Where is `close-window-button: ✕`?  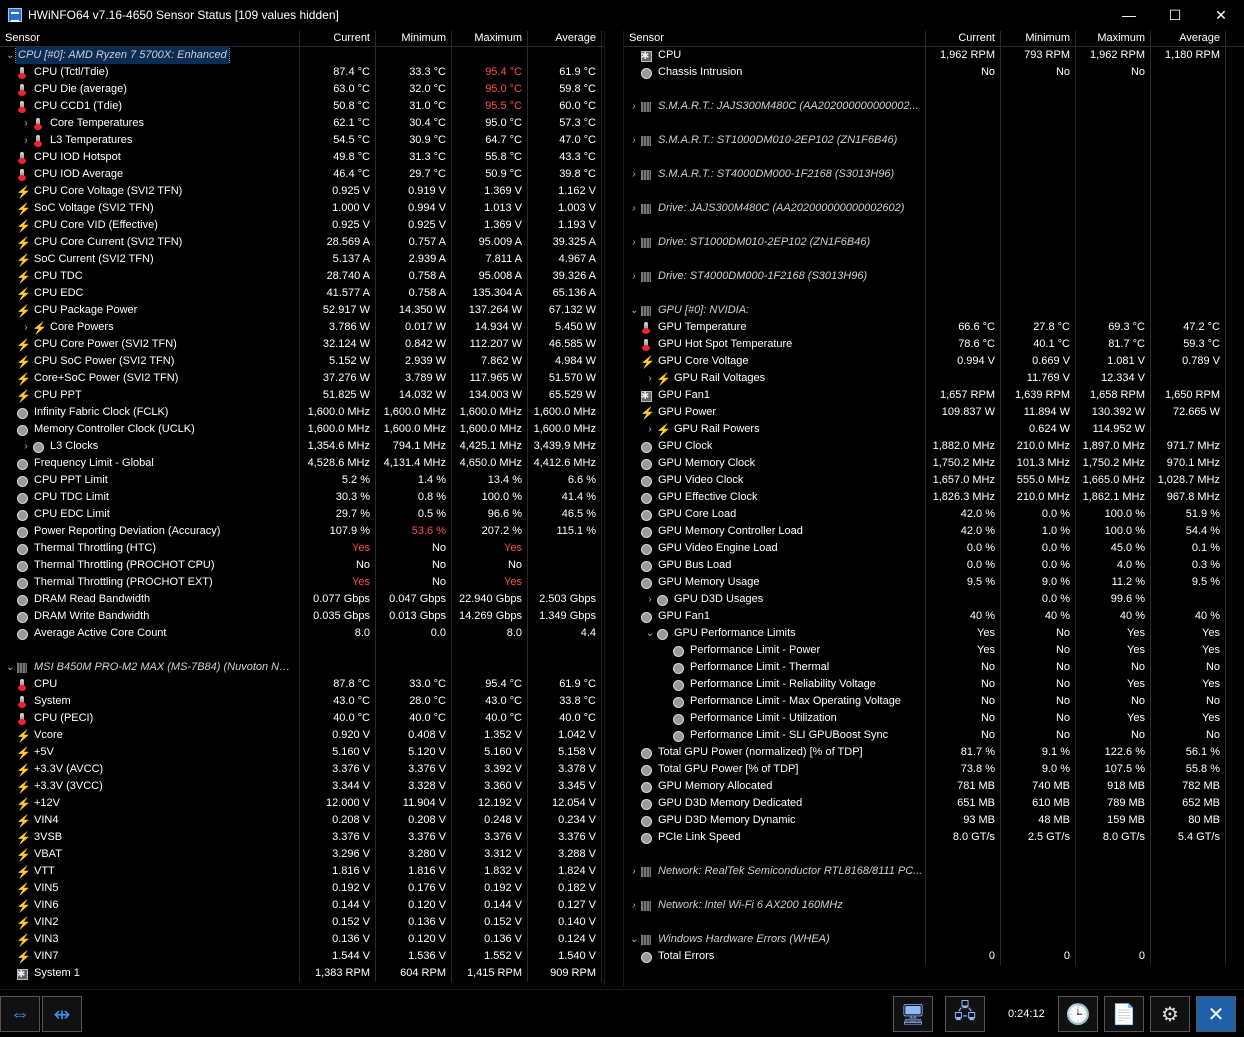 close-window-button: ✕ is located at coordinates (1221, 15).